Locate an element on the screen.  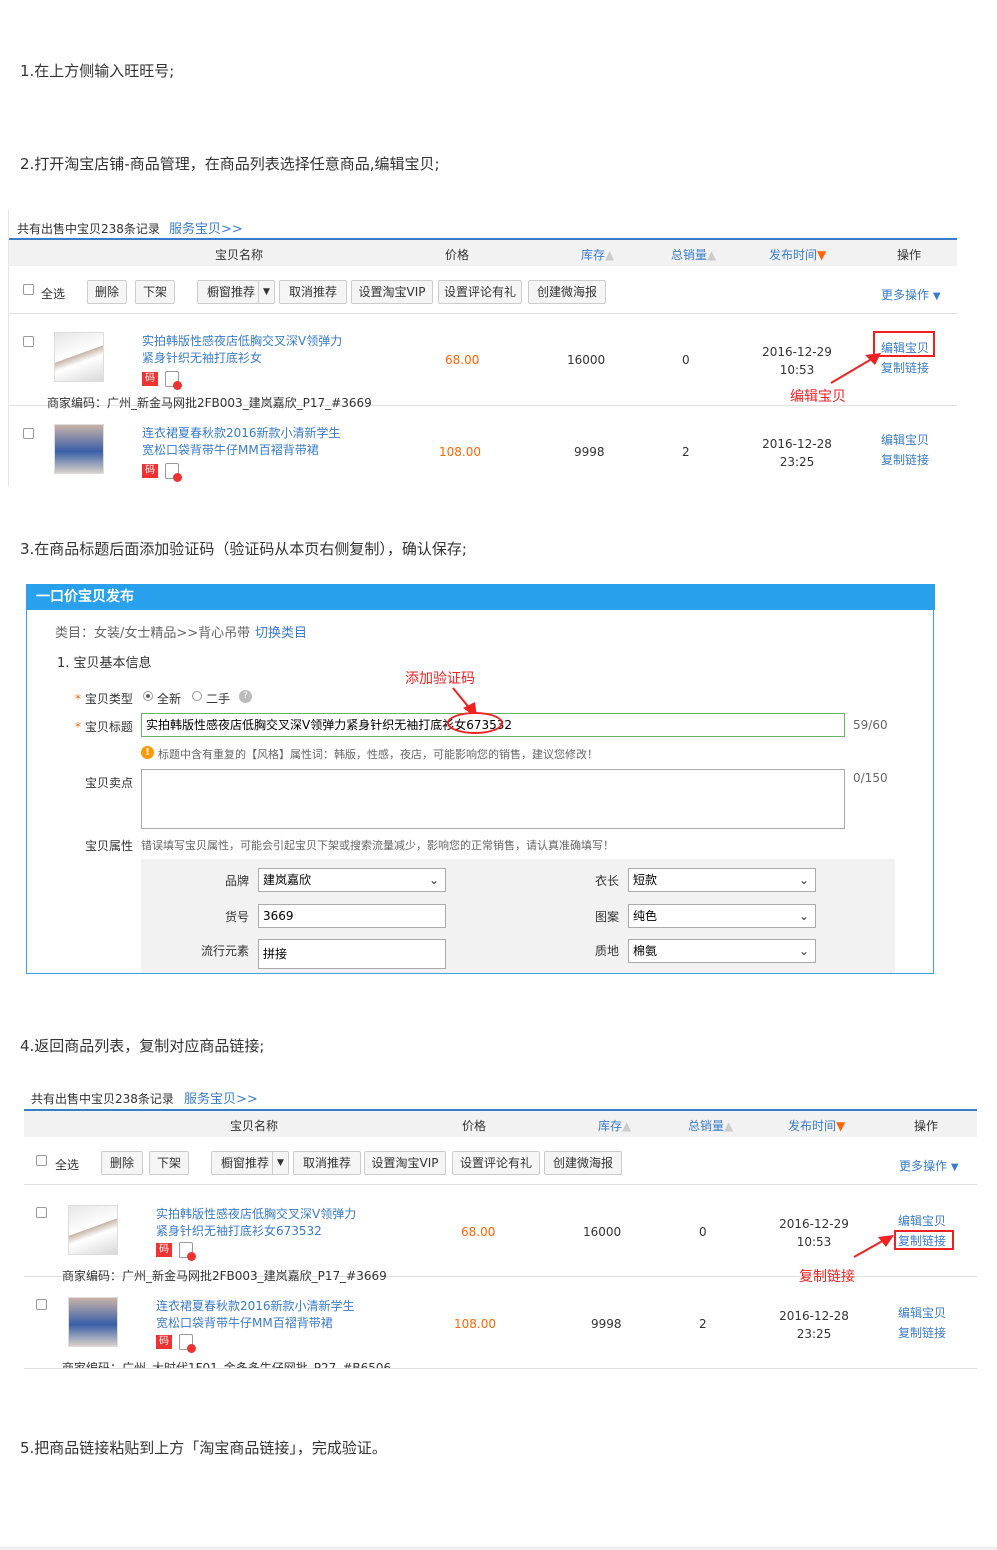
brand-label: 品牌 is located at coordinates (237, 881).